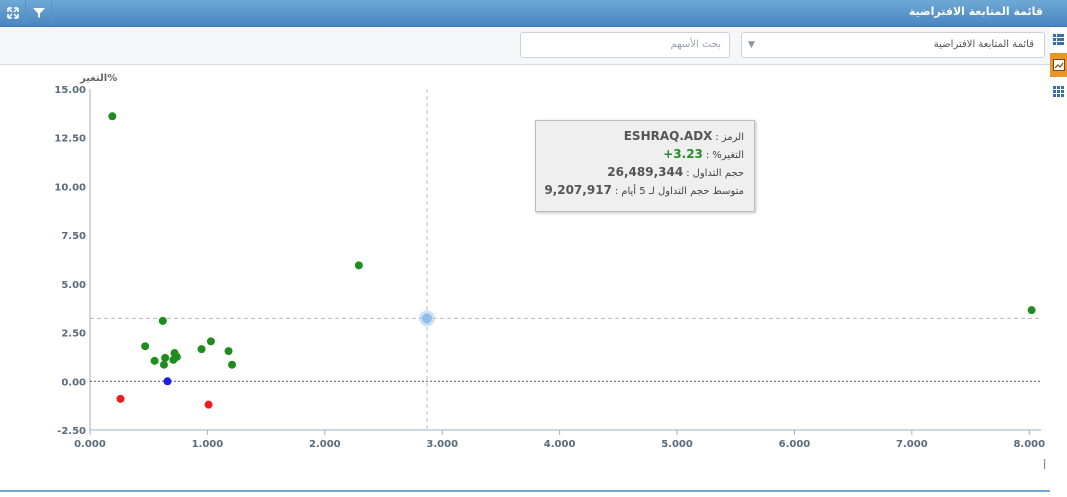 This screenshot has width=1067, height=497. Describe the element at coordinates (533, 13) in the screenshot. I see `title-bar: قائمة المتابعة الافتراضية` at that location.